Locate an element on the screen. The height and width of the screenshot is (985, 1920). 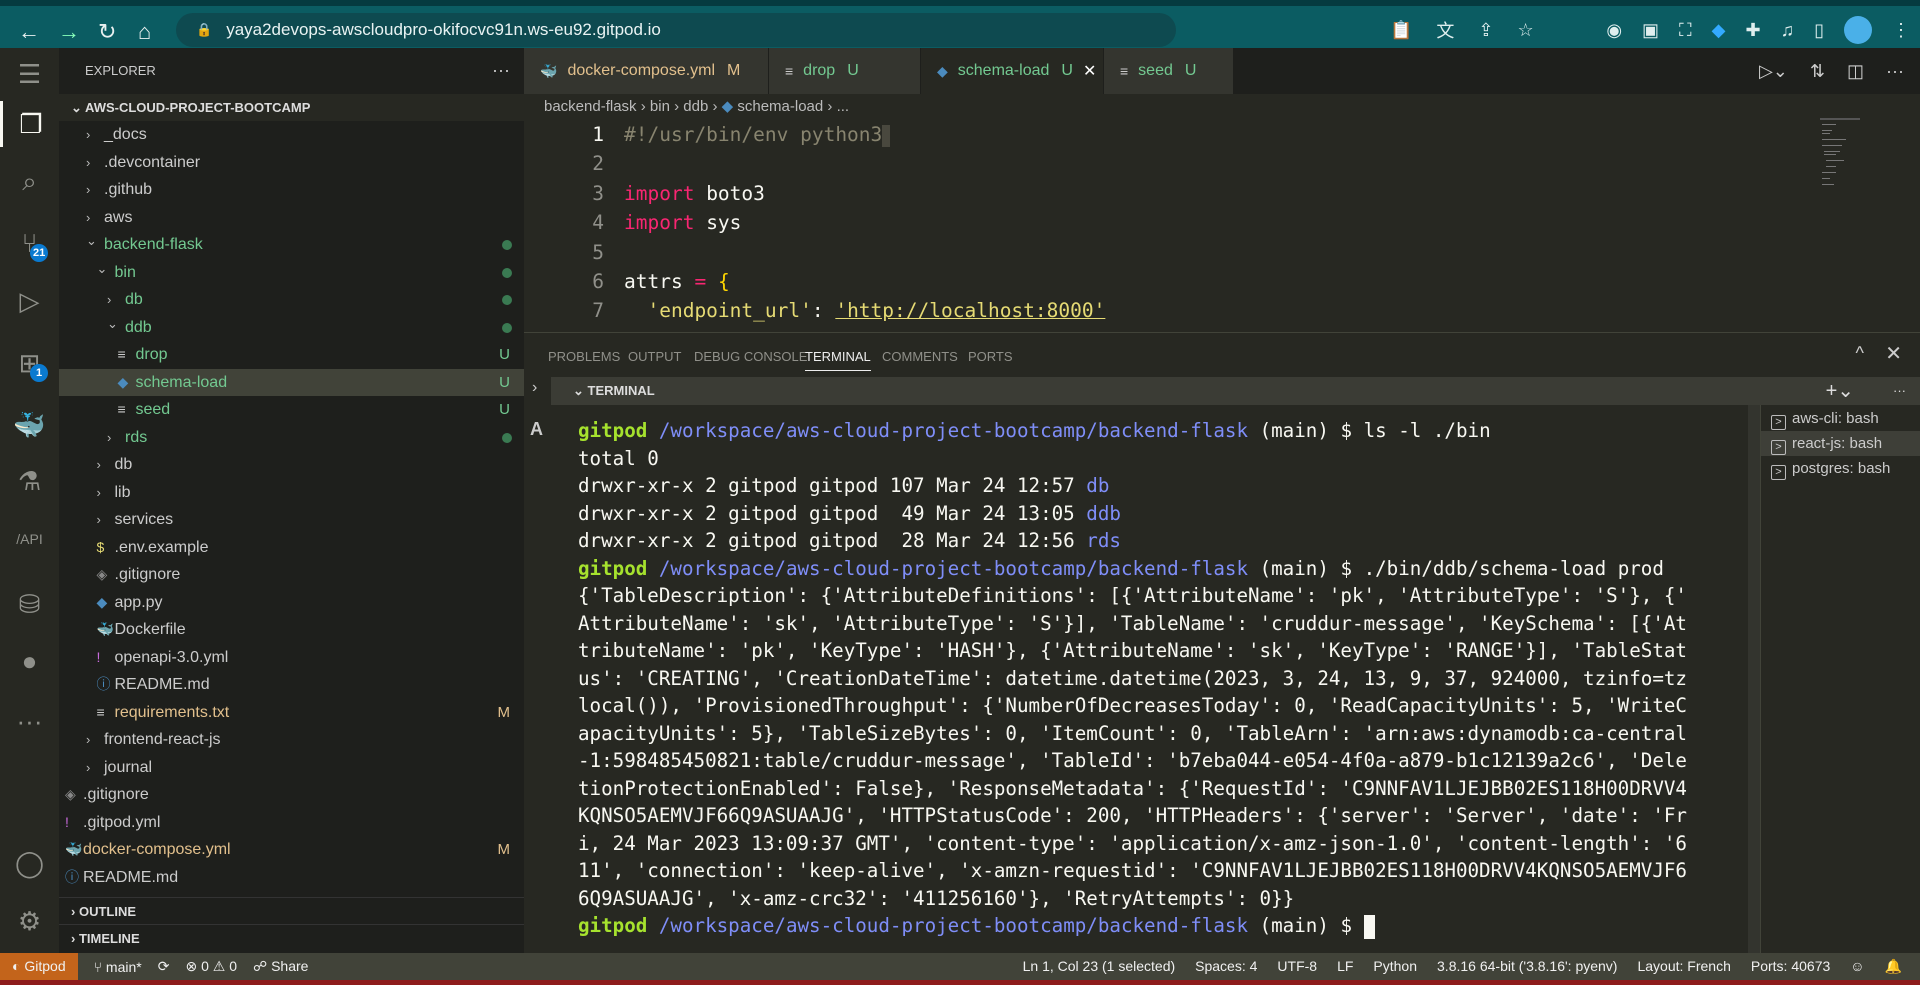
minimap is located at coordinates (1840, 168).